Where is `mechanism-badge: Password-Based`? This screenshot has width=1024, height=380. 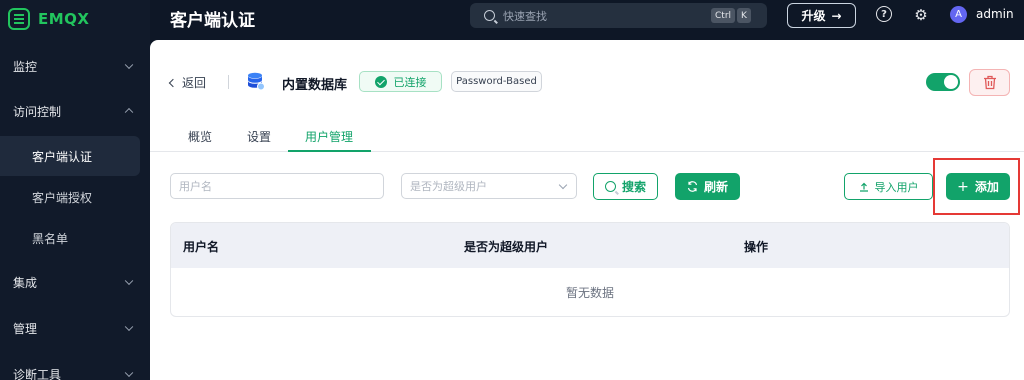 mechanism-badge: Password-Based is located at coordinates (496, 81).